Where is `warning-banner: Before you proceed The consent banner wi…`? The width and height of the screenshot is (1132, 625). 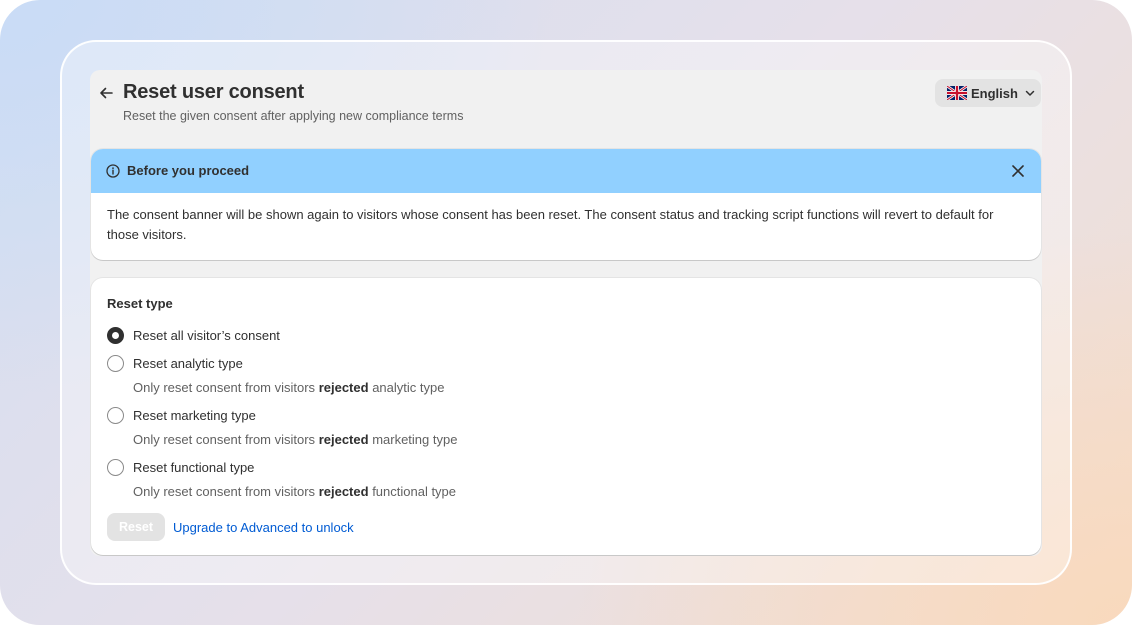 warning-banner: Before you proceed The consent banner wi… is located at coordinates (566, 204).